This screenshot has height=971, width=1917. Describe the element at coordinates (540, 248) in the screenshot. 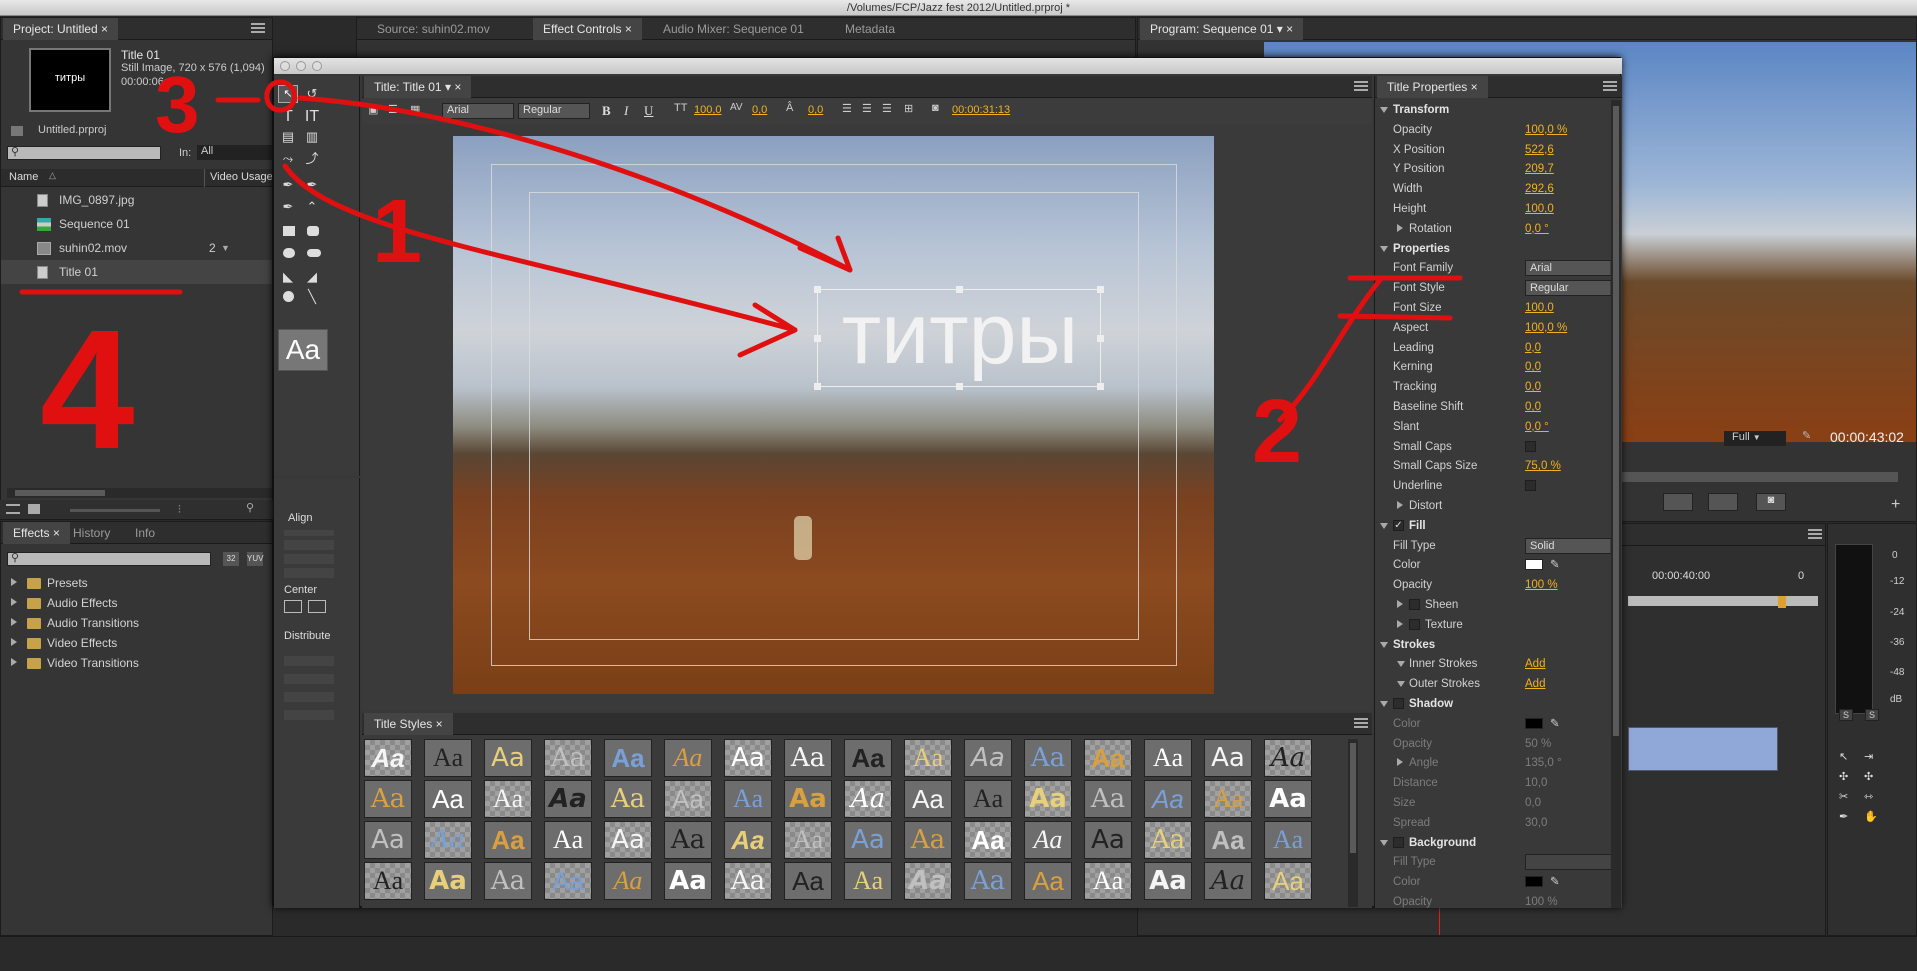

I see `annotation-arrow` at that location.